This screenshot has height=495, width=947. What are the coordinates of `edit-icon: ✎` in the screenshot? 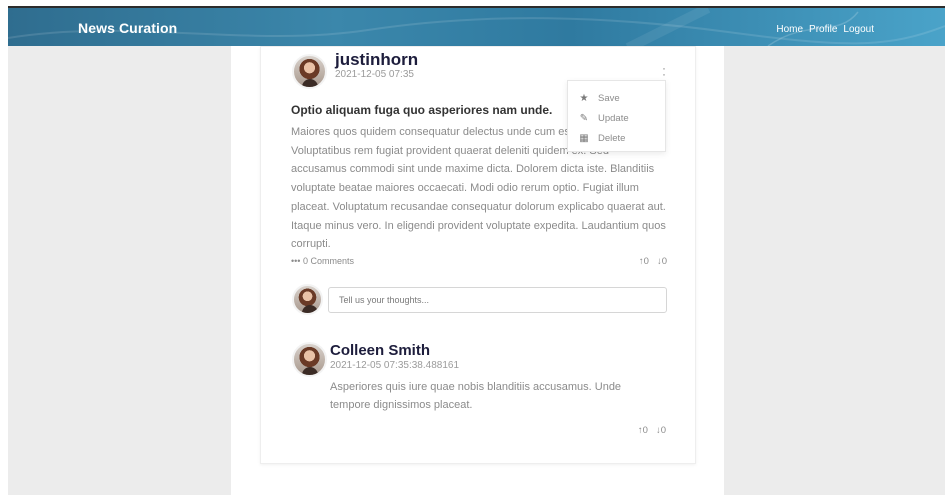 It's located at (584, 118).